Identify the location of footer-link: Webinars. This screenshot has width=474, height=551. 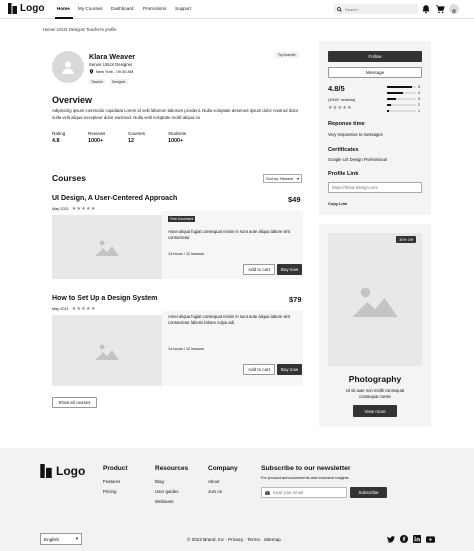
(171, 501).